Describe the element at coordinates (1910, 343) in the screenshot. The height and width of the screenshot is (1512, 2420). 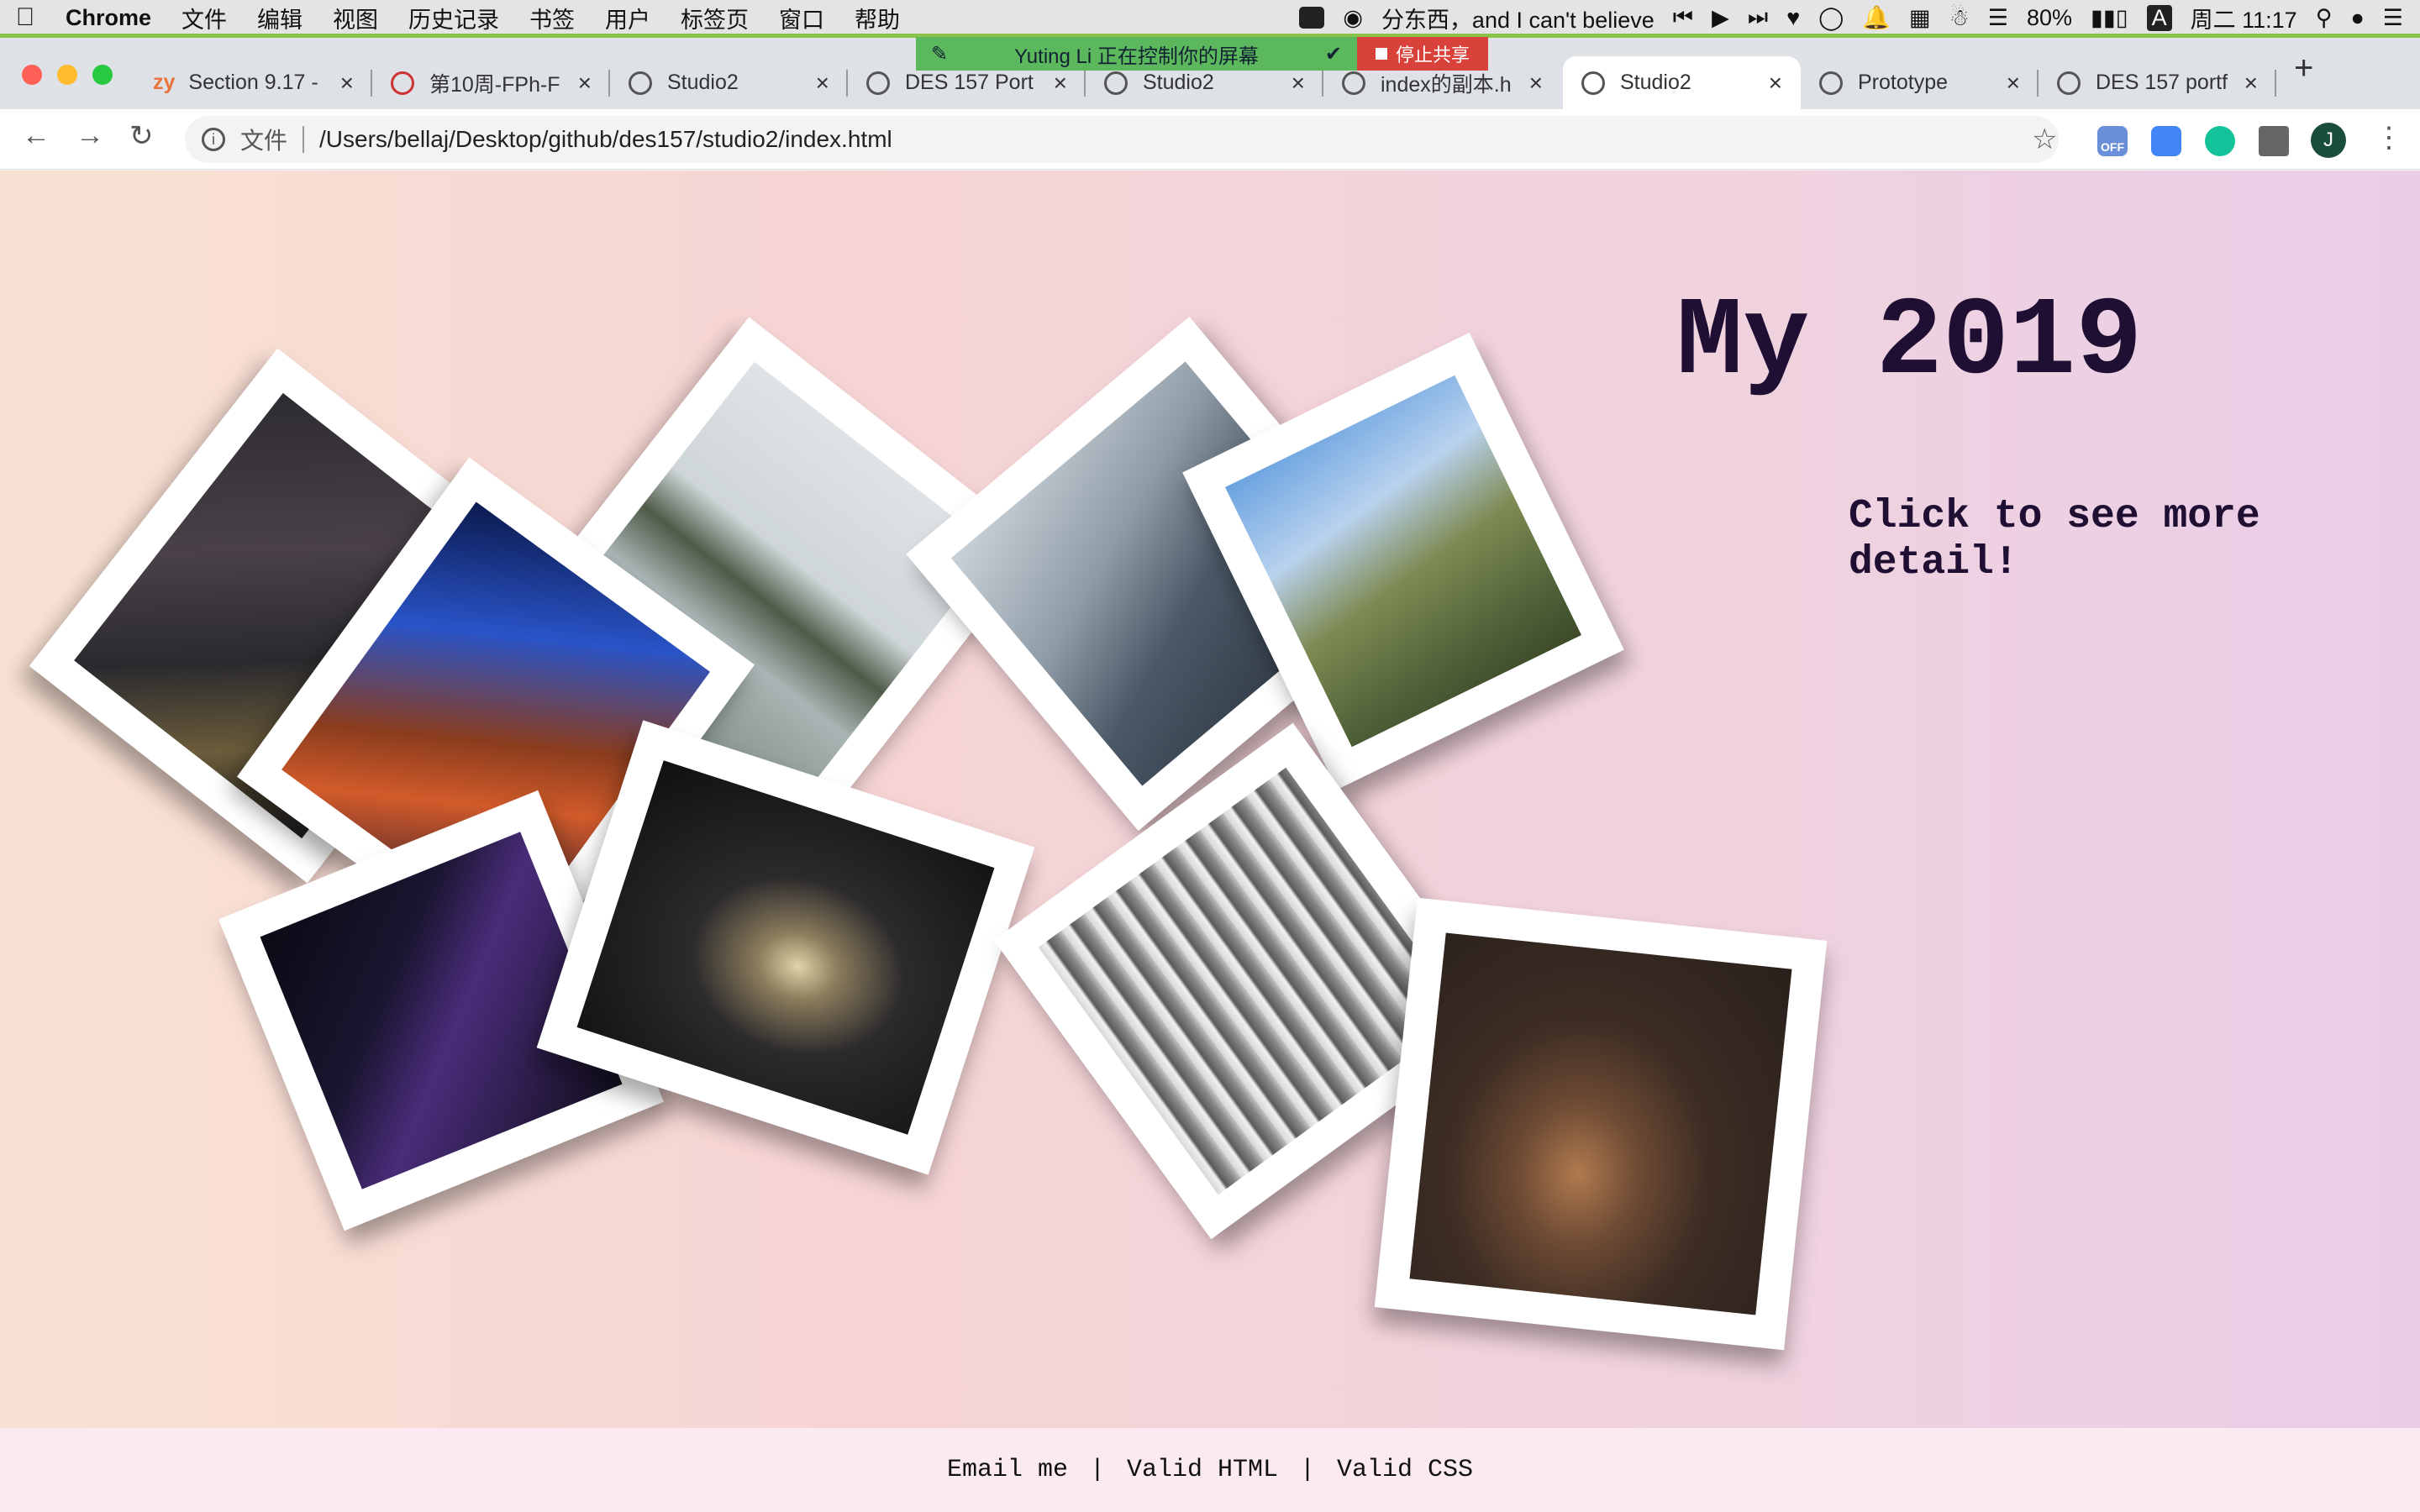
I see `page-title: My 2019` at that location.